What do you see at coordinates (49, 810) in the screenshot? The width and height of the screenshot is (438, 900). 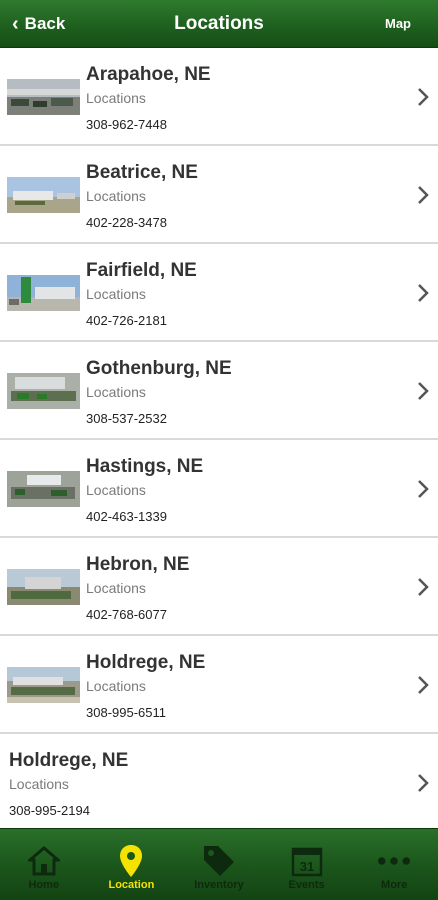 I see `location-phone: 308-995-2194` at bounding box center [49, 810].